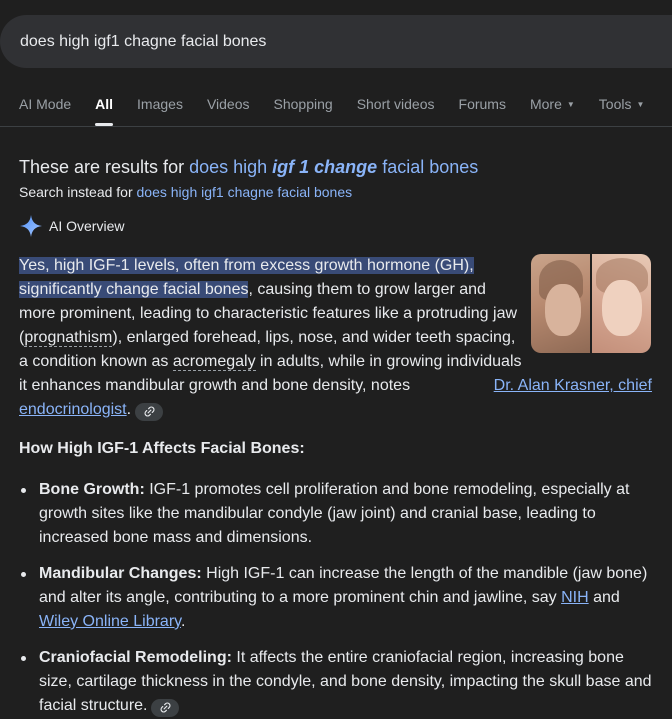  Describe the element at coordinates (87, 226) in the screenshot. I see `ai-overview-title: AI Overview` at that location.